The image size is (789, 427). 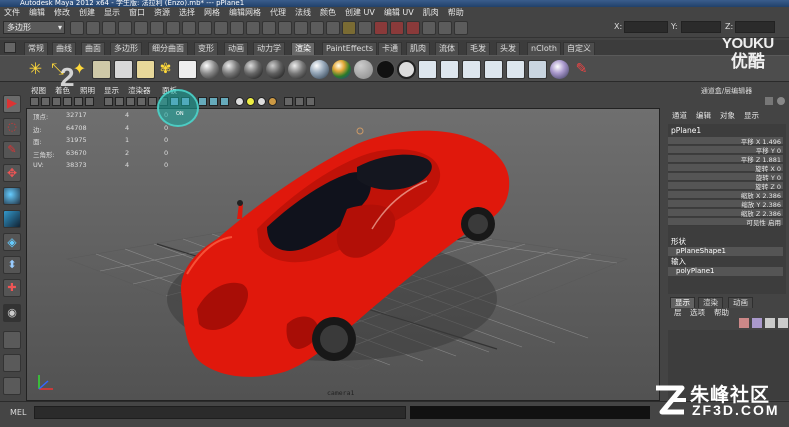 I want to click on shelf-tab-custom: 自定义, so click(x=579, y=48).